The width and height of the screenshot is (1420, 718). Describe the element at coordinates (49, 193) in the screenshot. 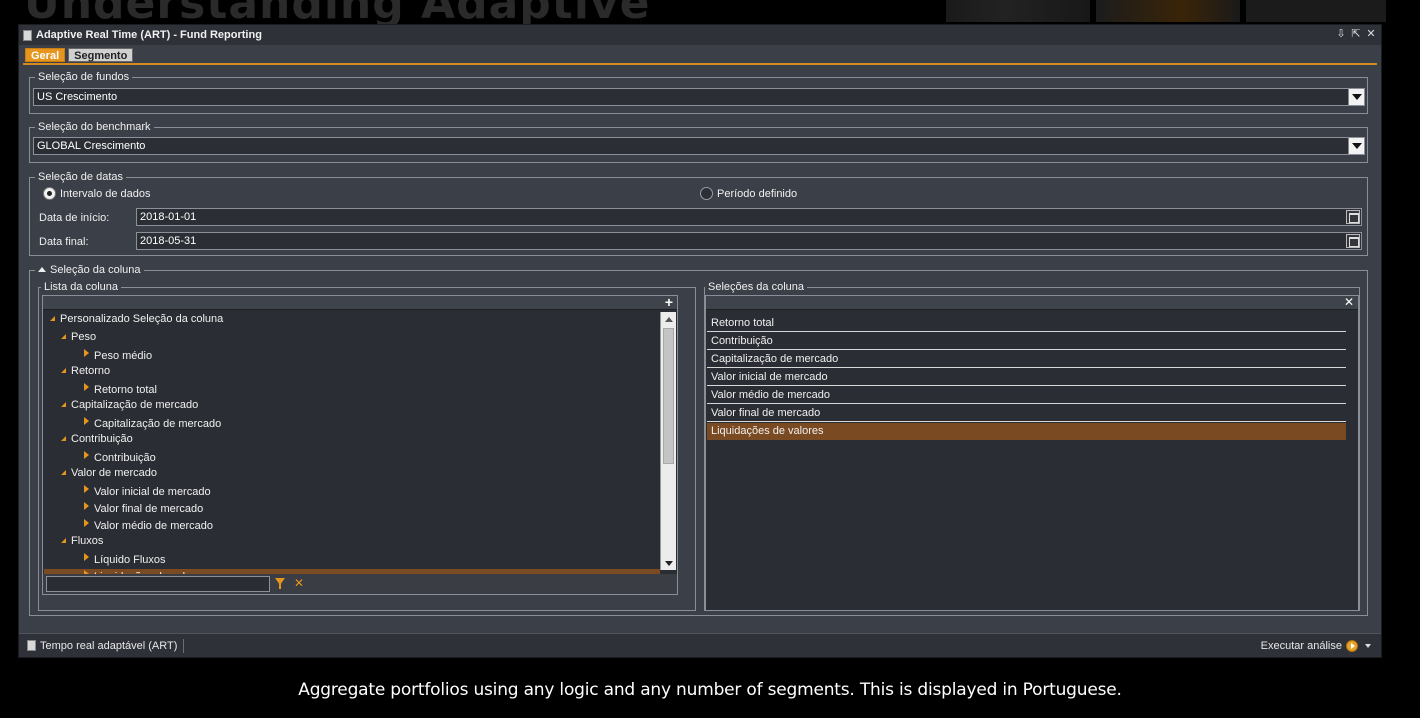

I see `radio-button-selected` at that location.